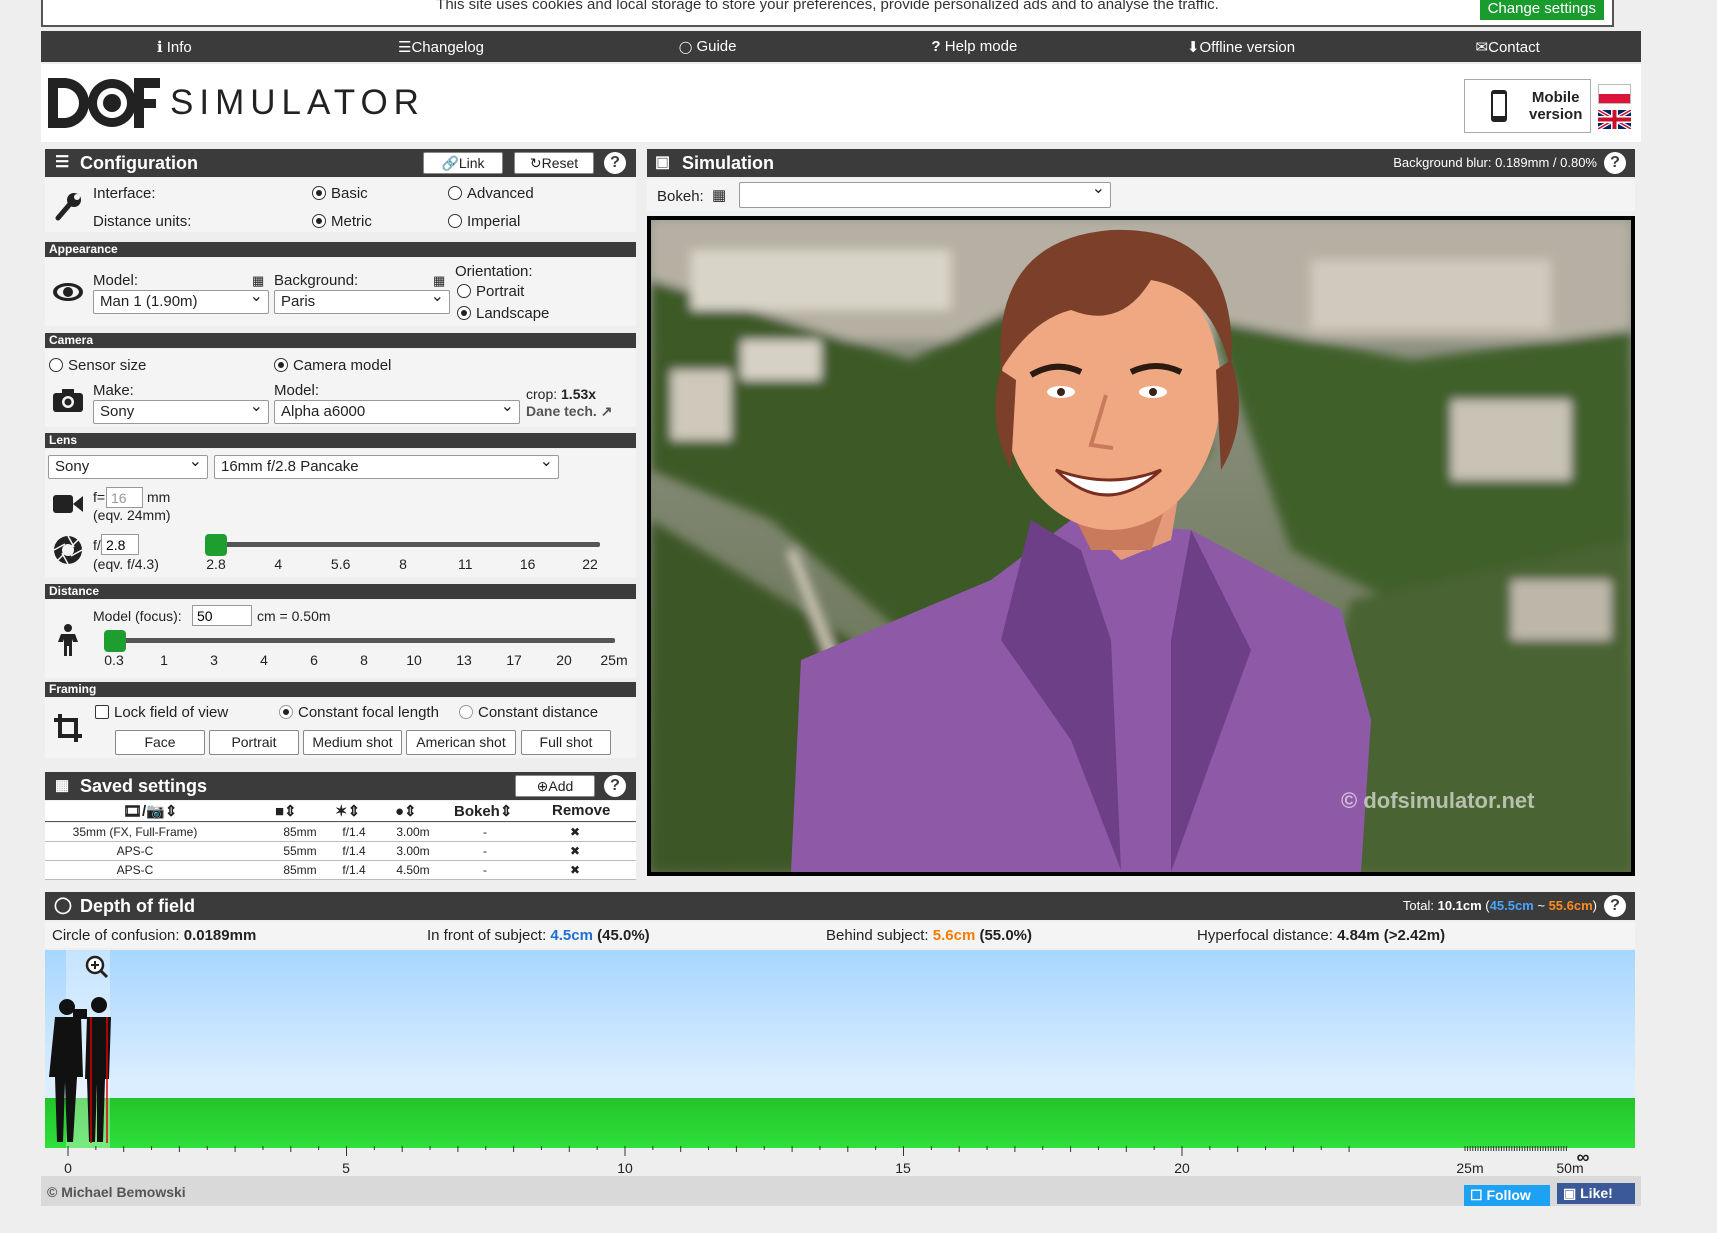 The height and width of the screenshot is (1233, 1717). What do you see at coordinates (1556, 114) in the screenshot?
I see `mobile-line2: version` at bounding box center [1556, 114].